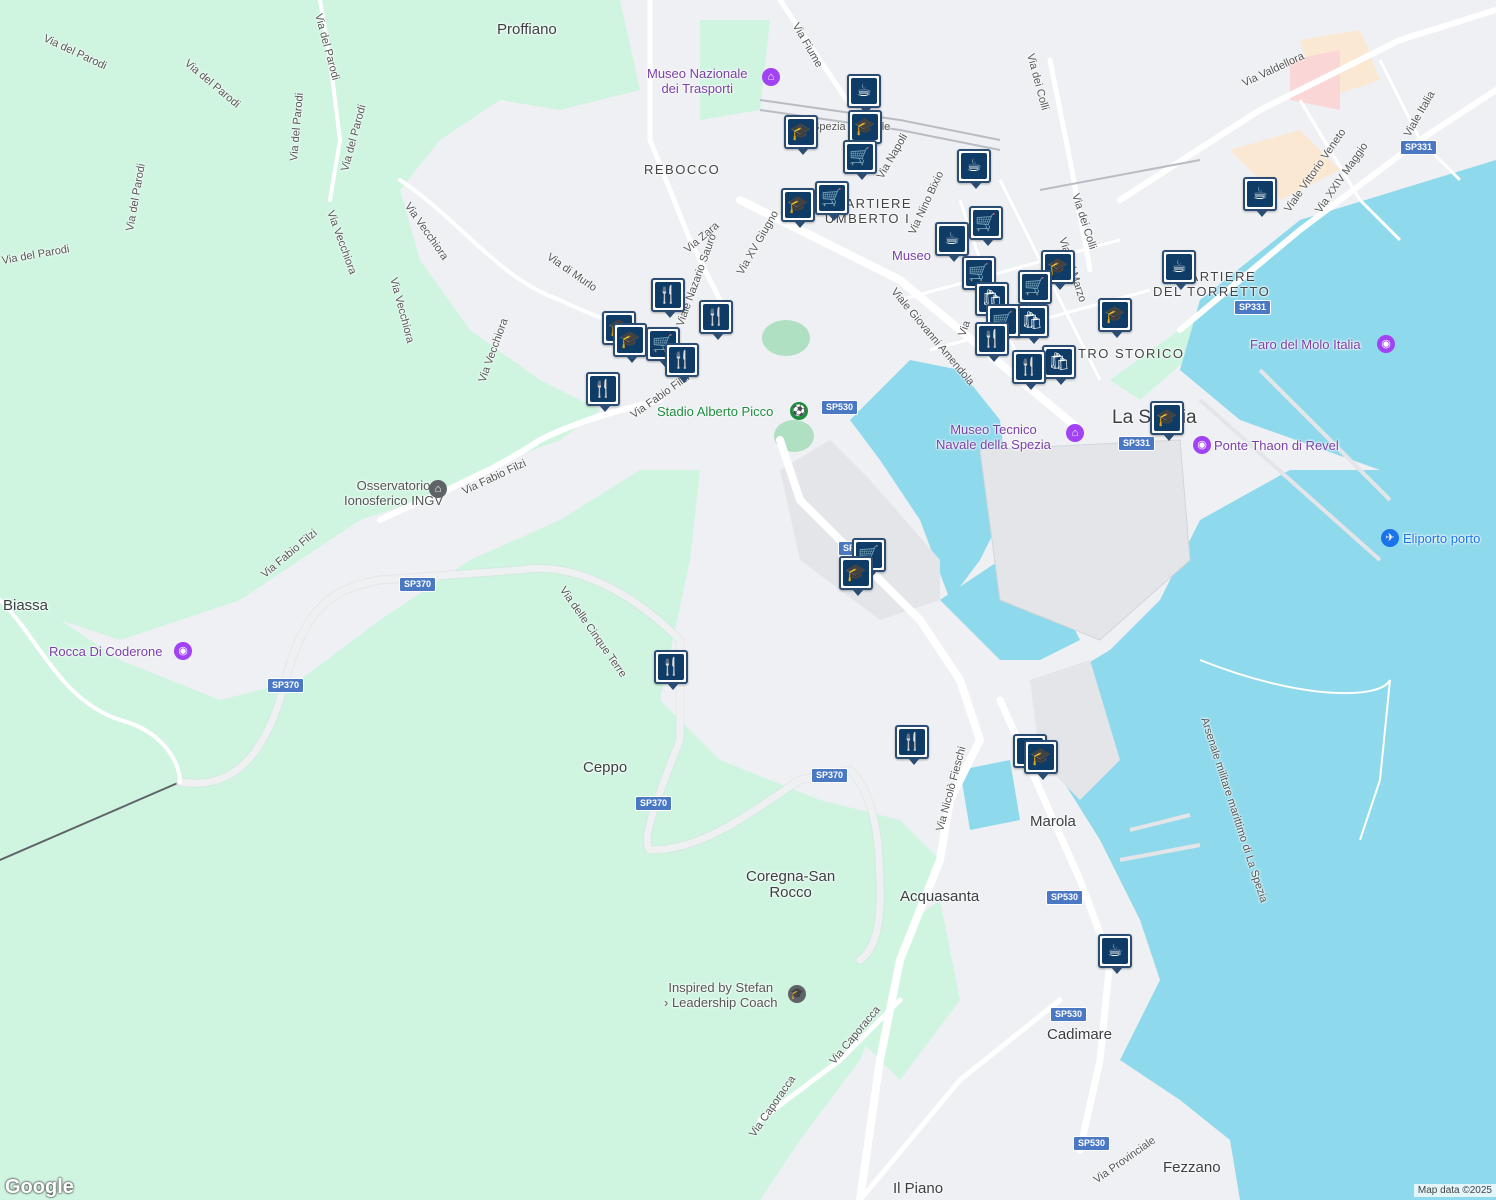 The image size is (1496, 1200). I want to click on poi-label-museo-navale: Museo Tecnico Navale della Spezia, so click(993, 437).